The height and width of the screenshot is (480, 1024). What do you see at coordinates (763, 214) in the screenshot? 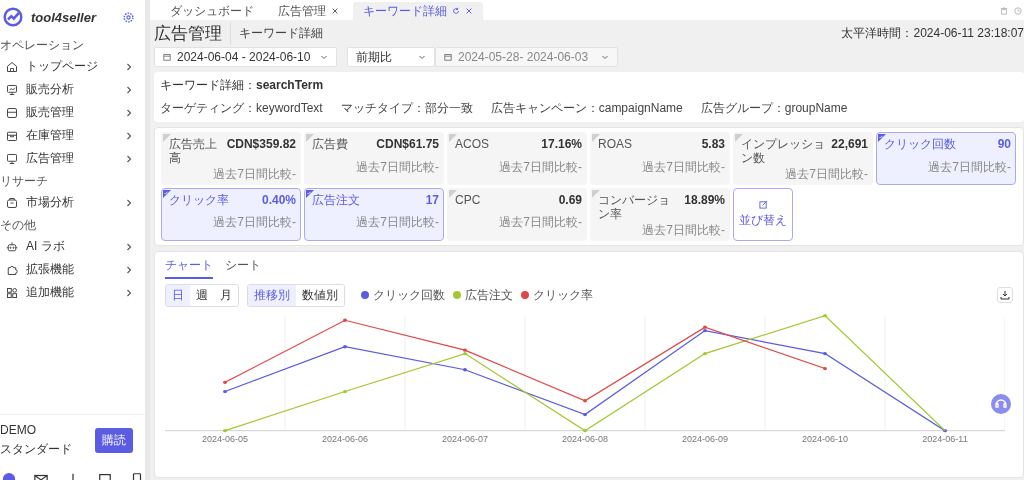
I see `sort-button: 並び替え` at bounding box center [763, 214].